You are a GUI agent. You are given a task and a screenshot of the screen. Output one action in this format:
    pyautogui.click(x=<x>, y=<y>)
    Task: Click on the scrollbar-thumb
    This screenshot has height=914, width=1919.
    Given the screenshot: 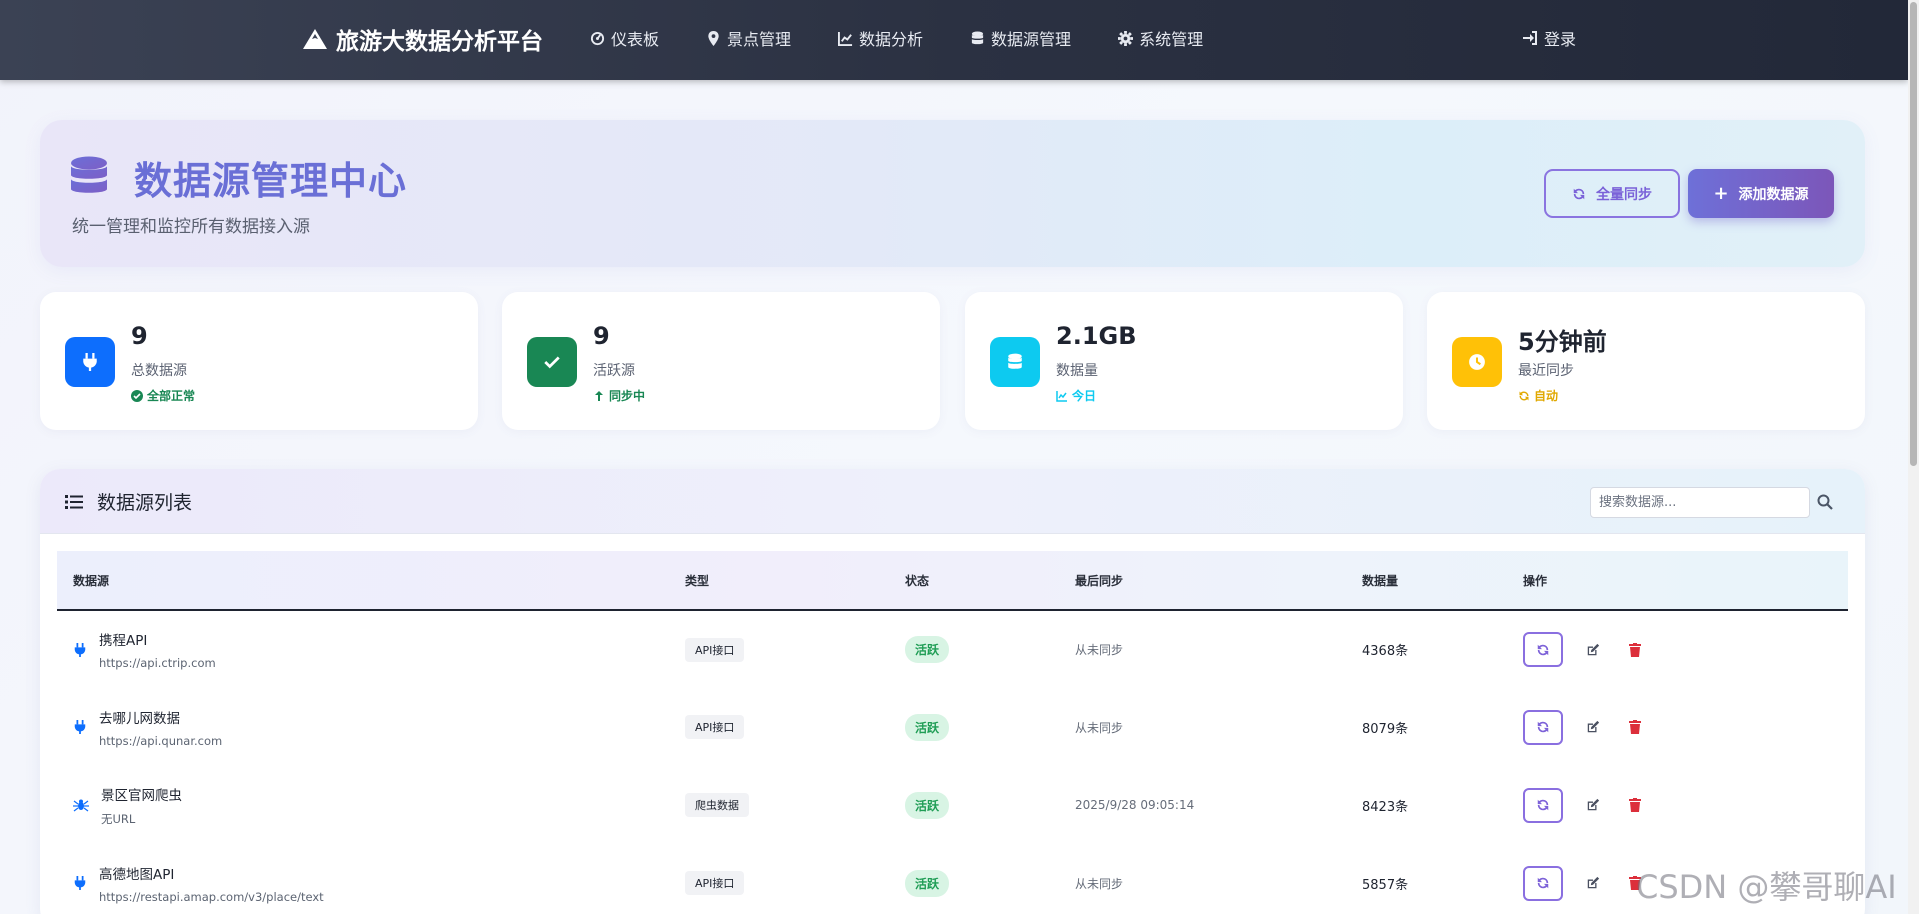 What is the action you would take?
    pyautogui.click(x=1913, y=234)
    